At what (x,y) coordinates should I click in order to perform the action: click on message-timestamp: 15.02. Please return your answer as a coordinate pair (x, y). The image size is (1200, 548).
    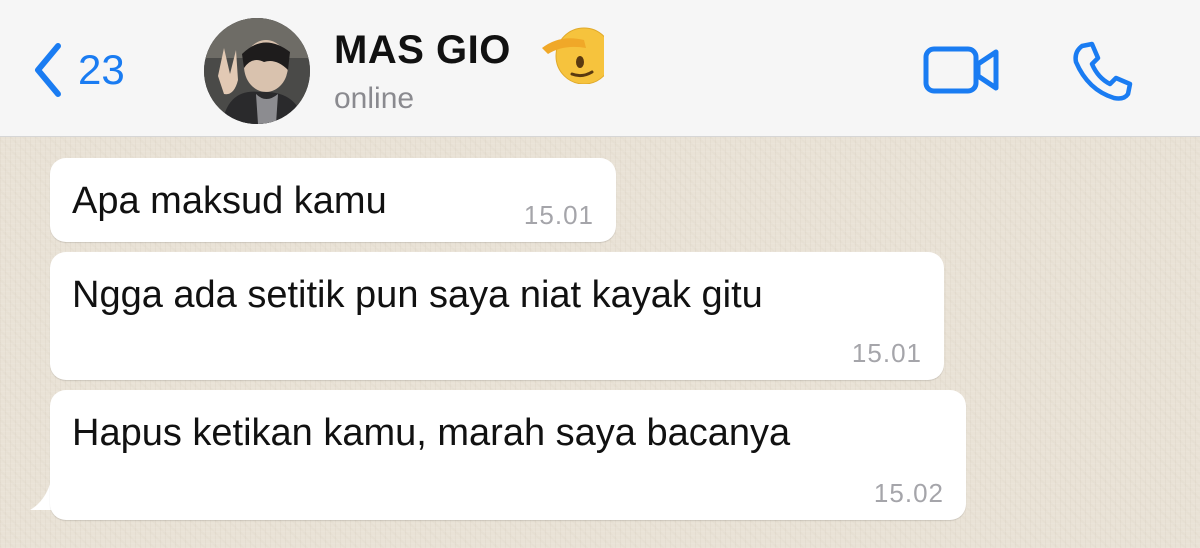
    Looking at the image, I should click on (908, 493).